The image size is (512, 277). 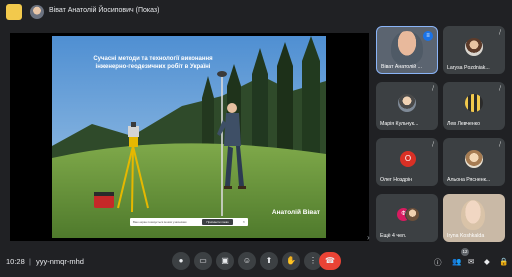 What do you see at coordinates (471, 261) in the screenshot?
I see `chat-icon: ✉` at bounding box center [471, 261].